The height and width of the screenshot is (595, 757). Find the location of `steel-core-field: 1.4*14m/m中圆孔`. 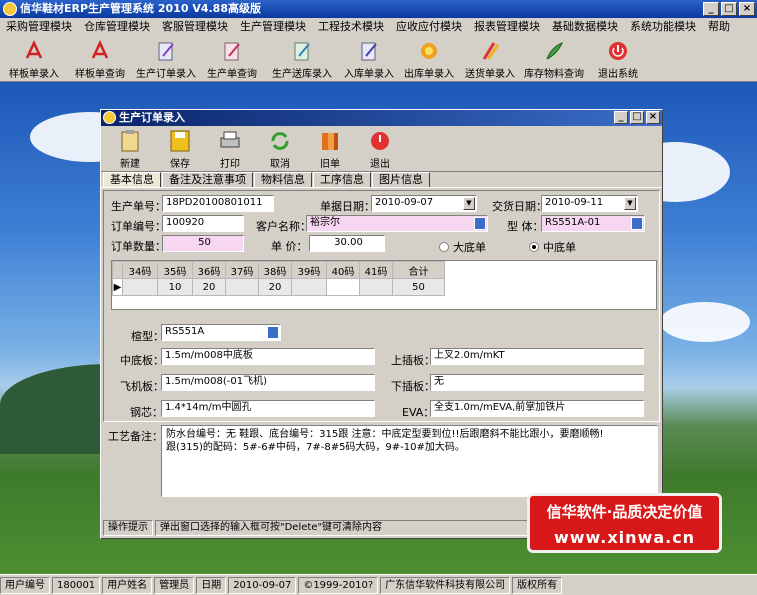

steel-core-field: 1.4*14m/m中圆孔 is located at coordinates (268, 408).